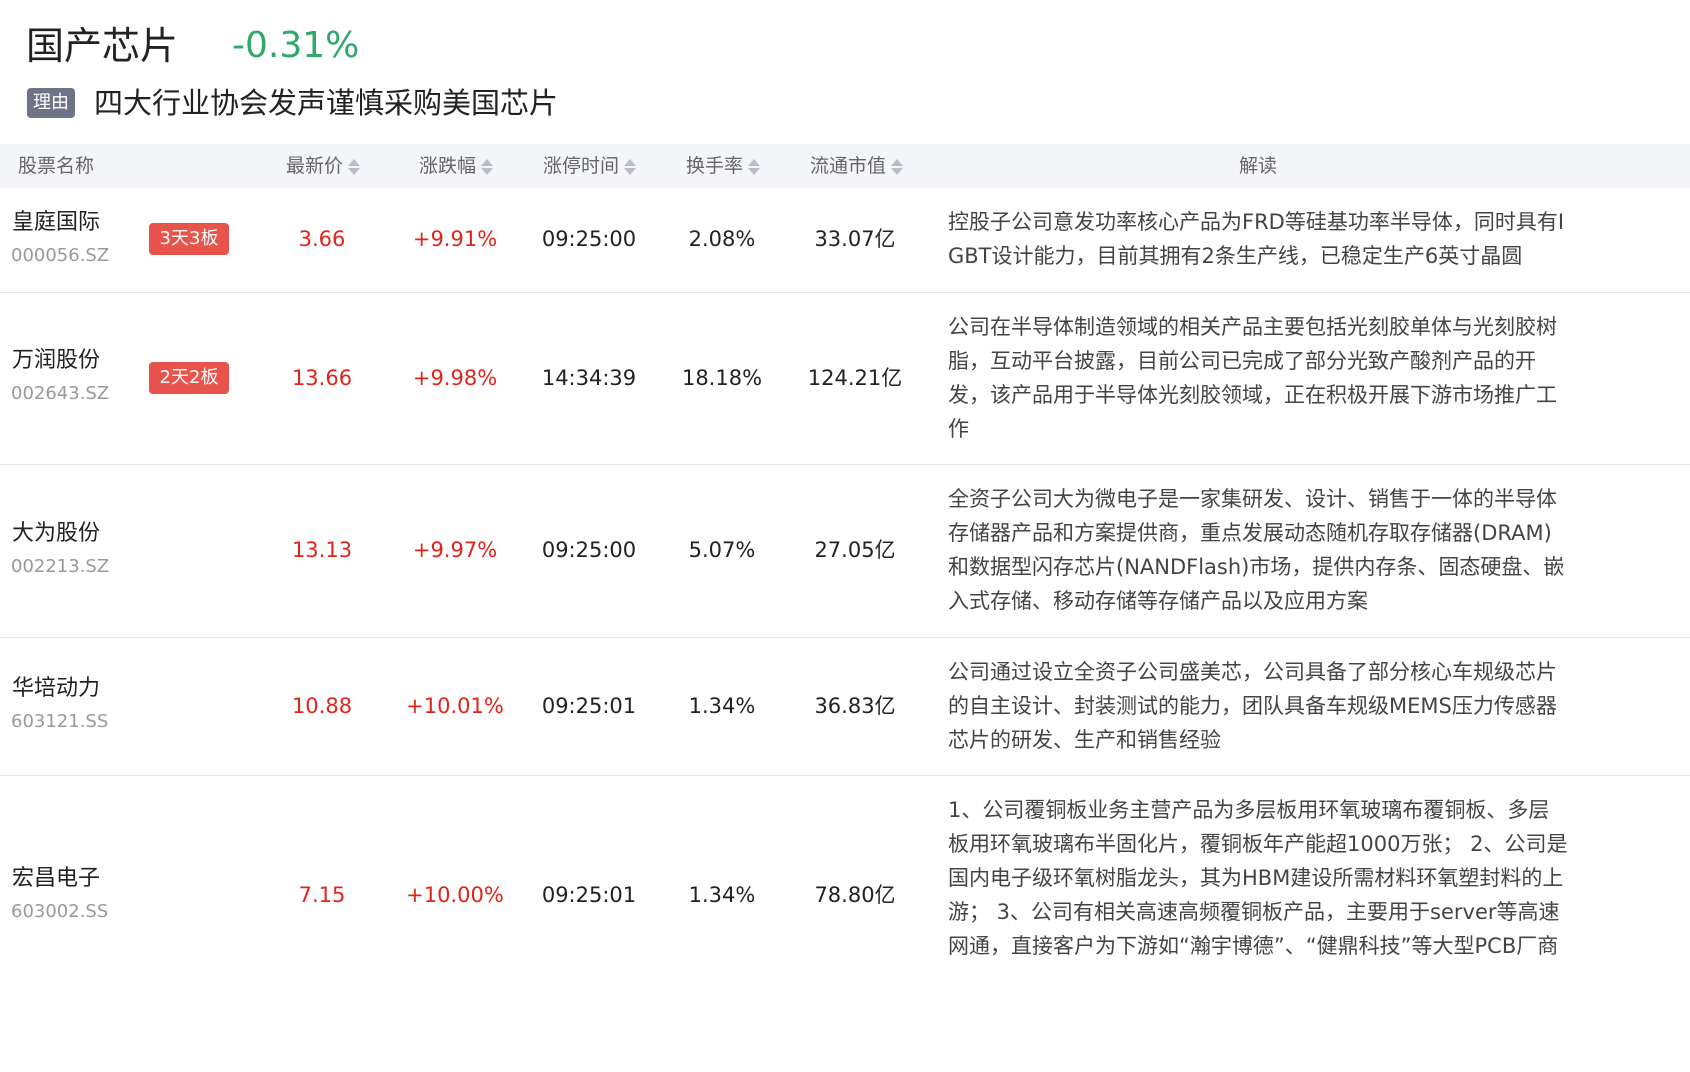 The image size is (1690, 1072). I want to click on stock-name: 皇庭国际, so click(56, 223).